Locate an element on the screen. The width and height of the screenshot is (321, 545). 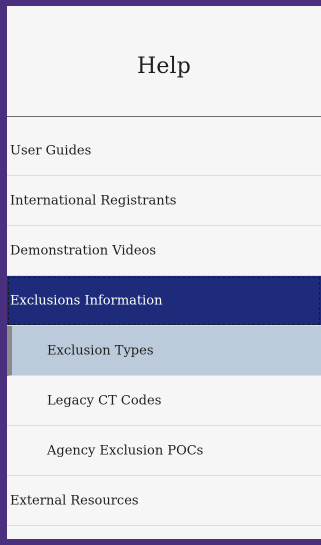
page-title: Help is located at coordinates (164, 66).